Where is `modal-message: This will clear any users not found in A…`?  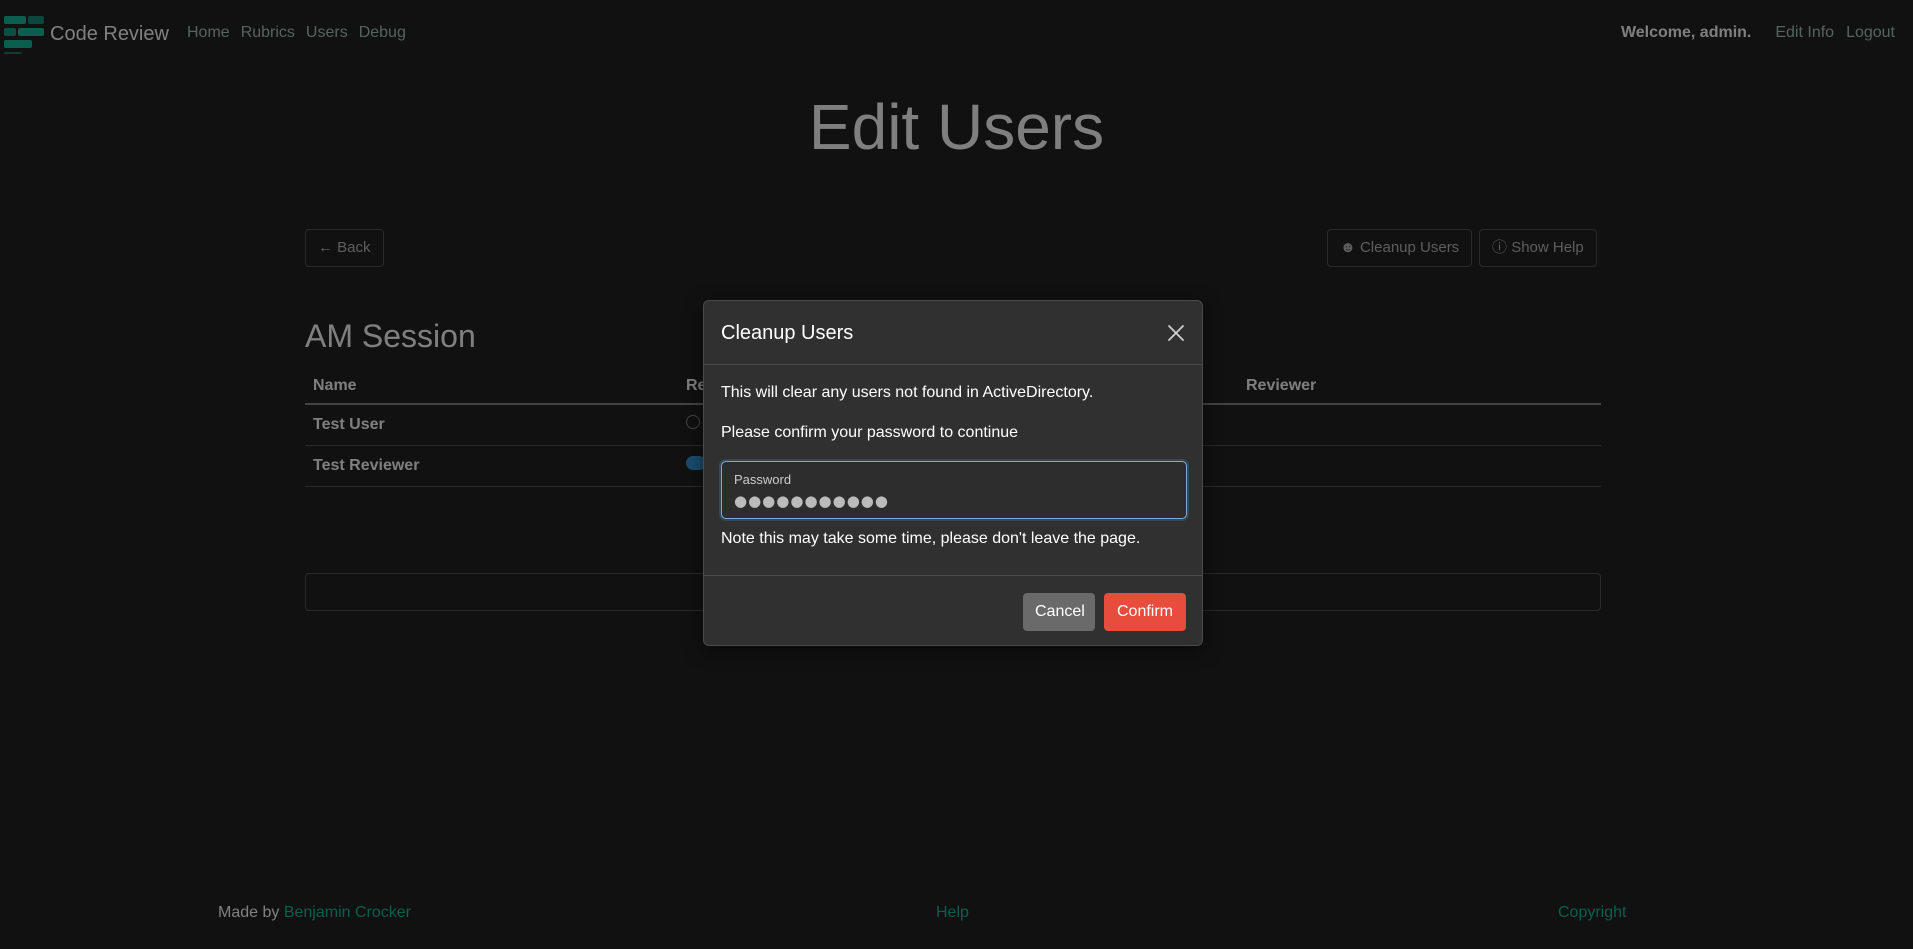
modal-message: This will clear any users not found in A… is located at coordinates (907, 392).